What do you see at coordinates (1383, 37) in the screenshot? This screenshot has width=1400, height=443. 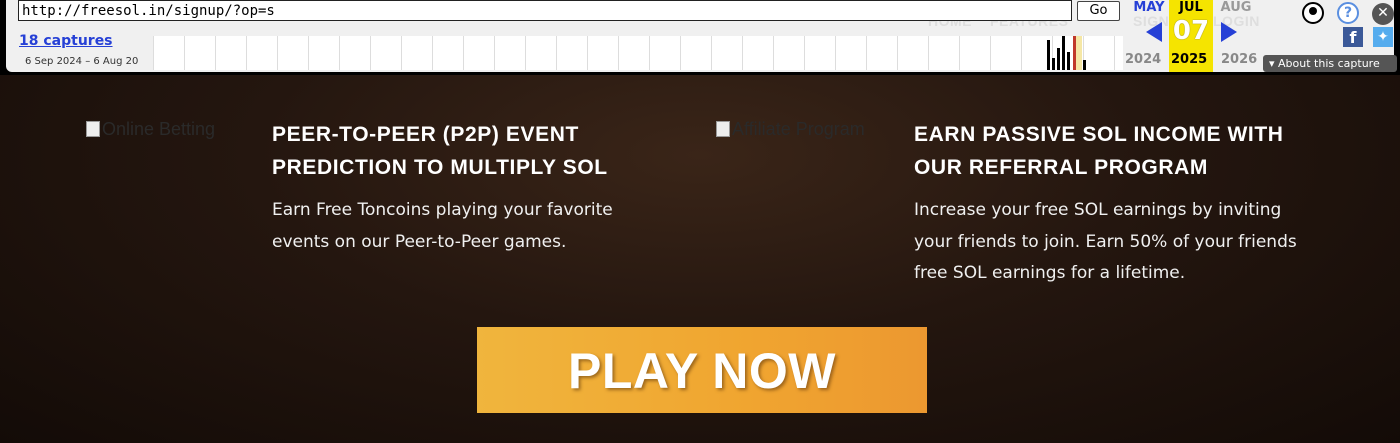 I see `twitter-icon: ✦` at bounding box center [1383, 37].